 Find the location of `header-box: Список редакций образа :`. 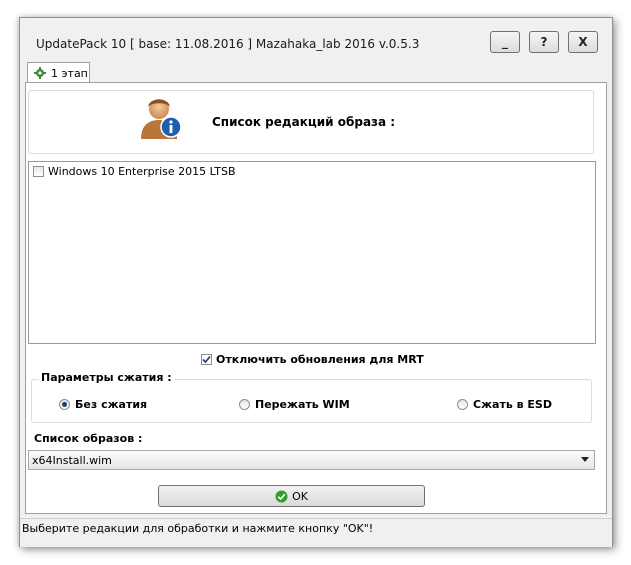

header-box: Список редакций образа : is located at coordinates (311, 122).